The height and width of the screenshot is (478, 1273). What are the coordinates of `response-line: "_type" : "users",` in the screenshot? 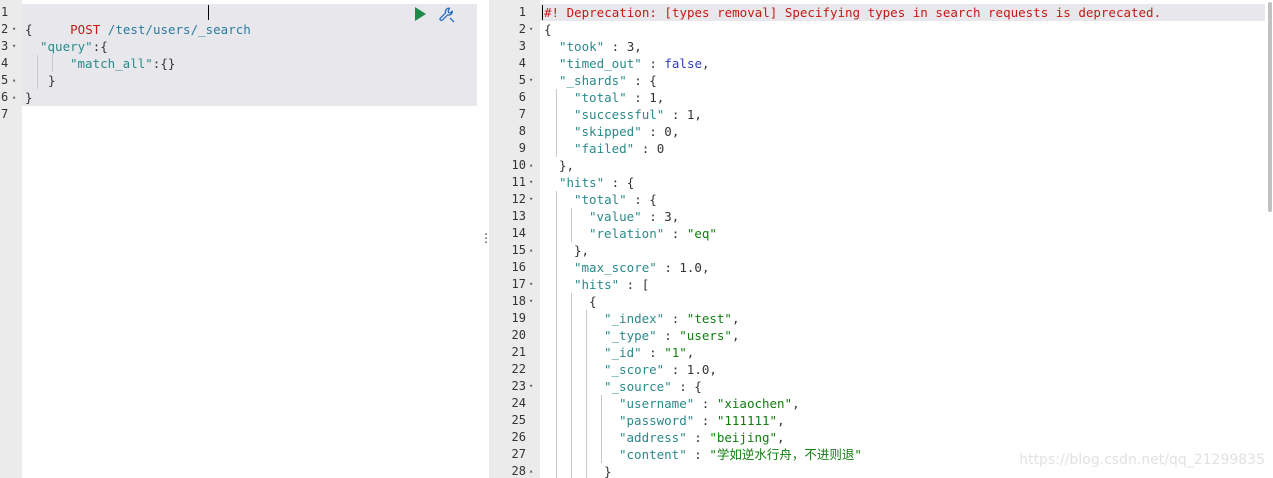 It's located at (672, 335).